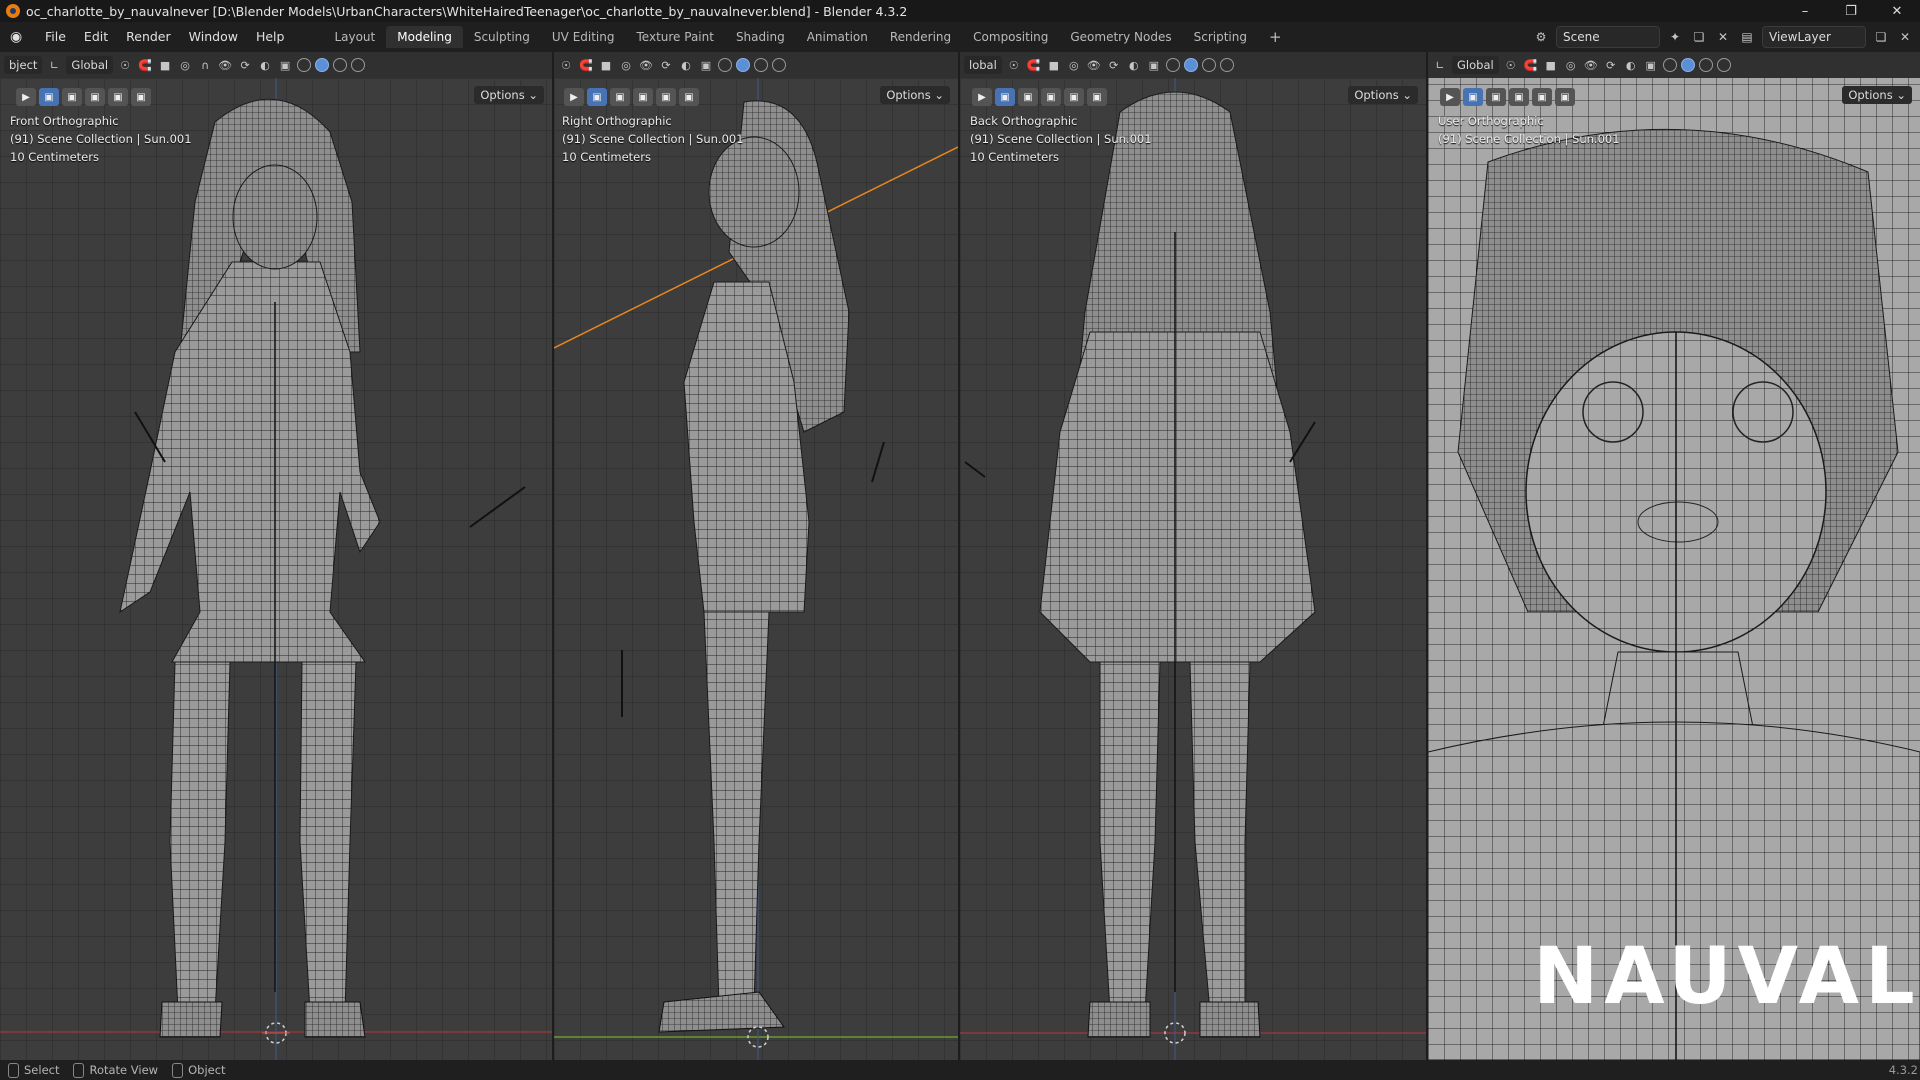  What do you see at coordinates (1814, 37) in the screenshot?
I see `view-layer-field: ViewLayer` at bounding box center [1814, 37].